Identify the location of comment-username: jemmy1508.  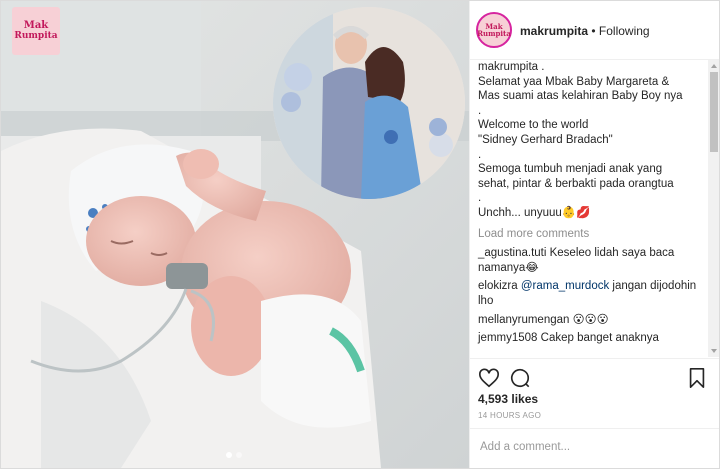
(507, 338).